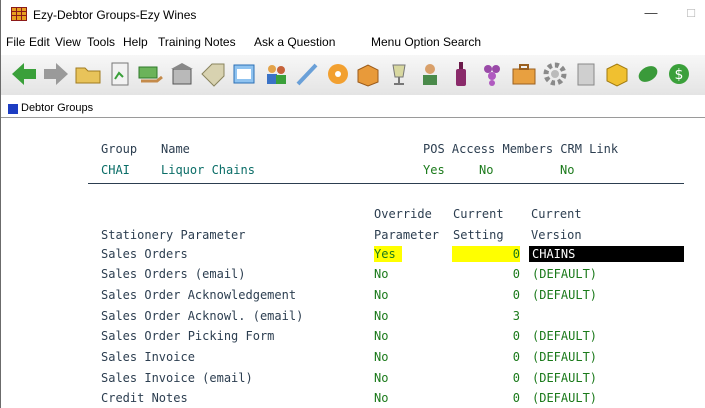 The width and height of the screenshot is (705, 408). Describe the element at coordinates (586, 74) in the screenshot. I see `page-icon` at that location.